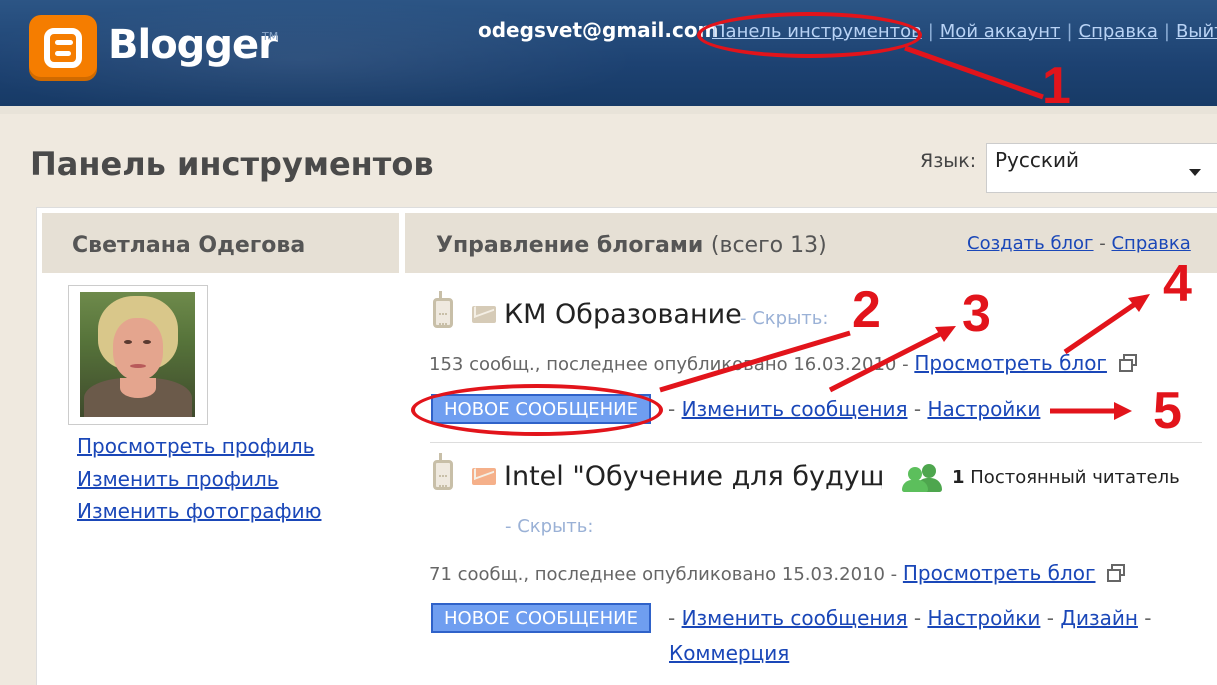 This screenshot has height=685, width=1217. What do you see at coordinates (1056, 86) in the screenshot?
I see `annotation-number-1: 1` at bounding box center [1056, 86].